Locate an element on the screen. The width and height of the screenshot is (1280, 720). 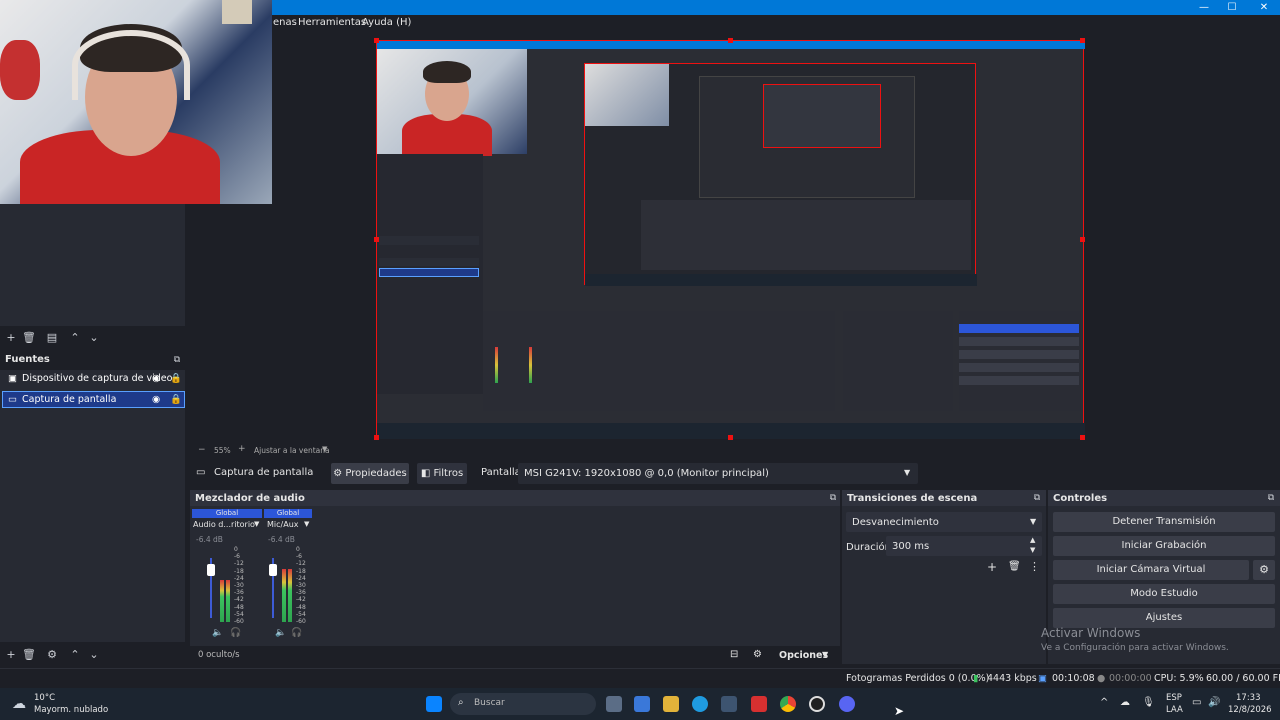
store-icon is located at coordinates (729, 704).